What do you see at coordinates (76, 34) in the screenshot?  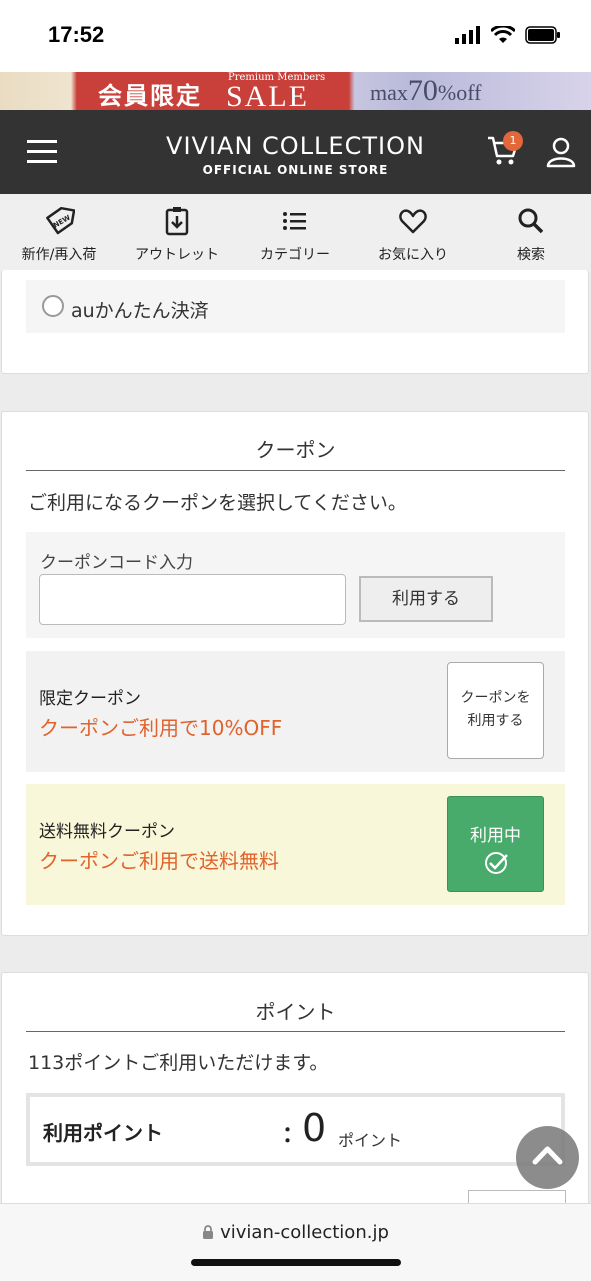 I see `status-time: 17:52` at bounding box center [76, 34].